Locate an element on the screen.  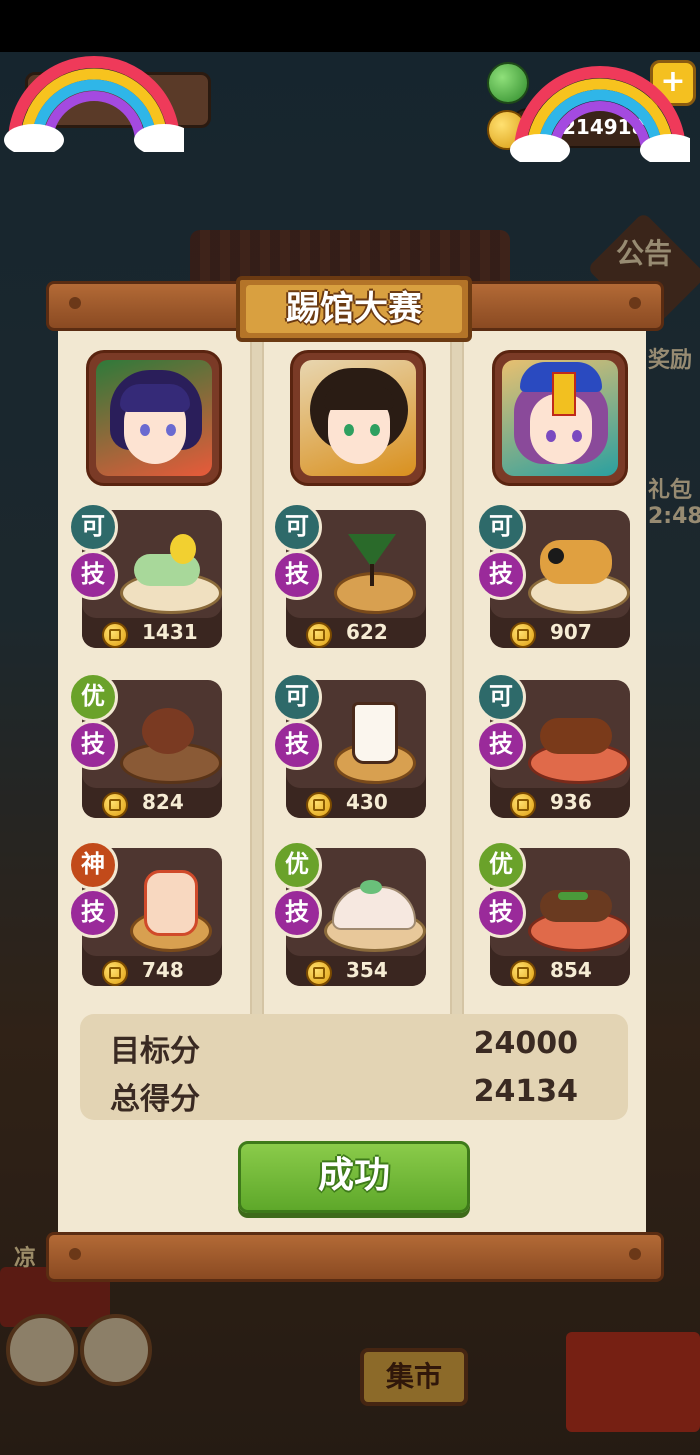
modal-title: 踢馆大赛 is located at coordinates (354, 309).